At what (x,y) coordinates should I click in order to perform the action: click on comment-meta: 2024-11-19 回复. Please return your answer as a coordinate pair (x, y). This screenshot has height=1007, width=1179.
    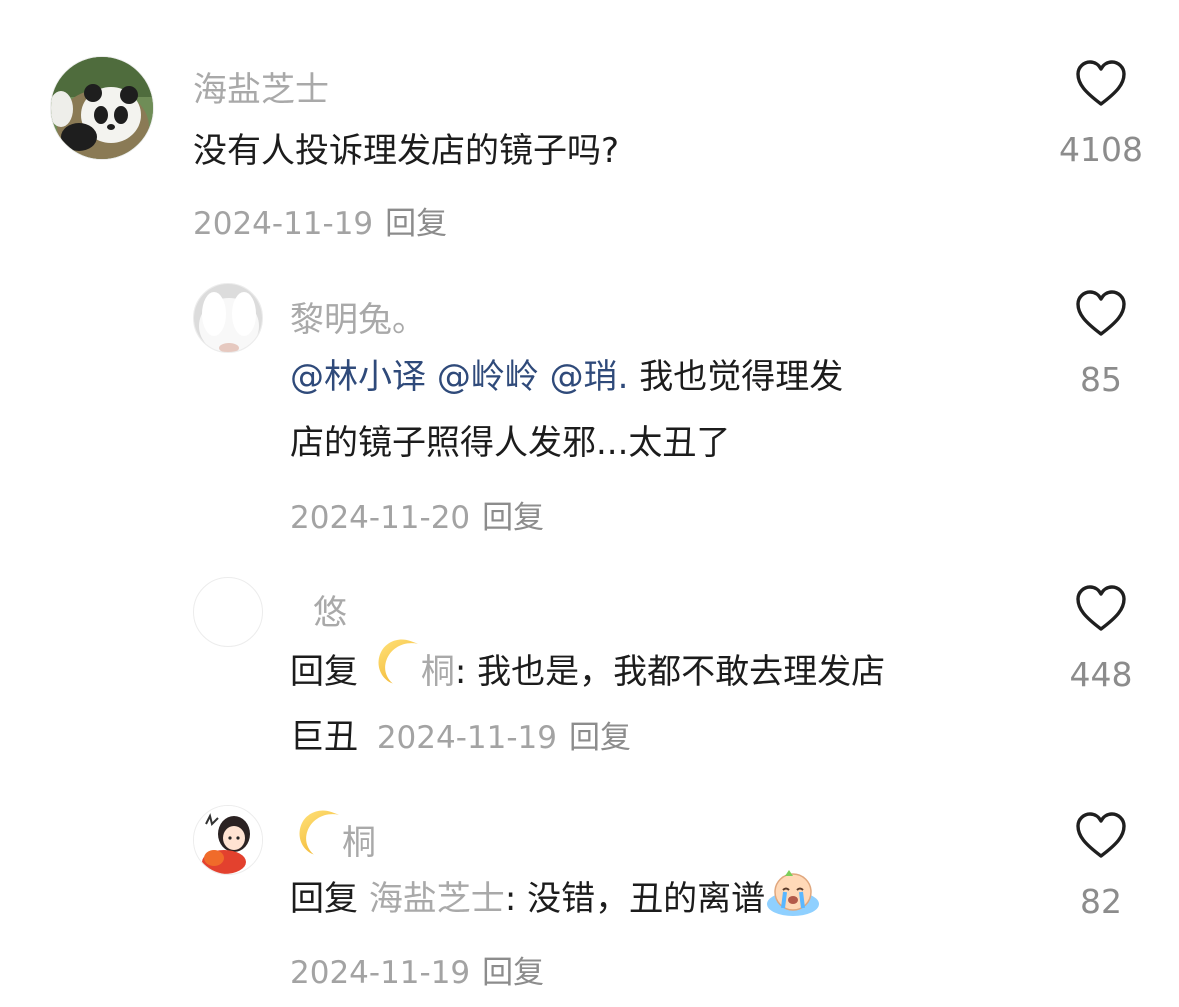
    Looking at the image, I should click on (417, 969).